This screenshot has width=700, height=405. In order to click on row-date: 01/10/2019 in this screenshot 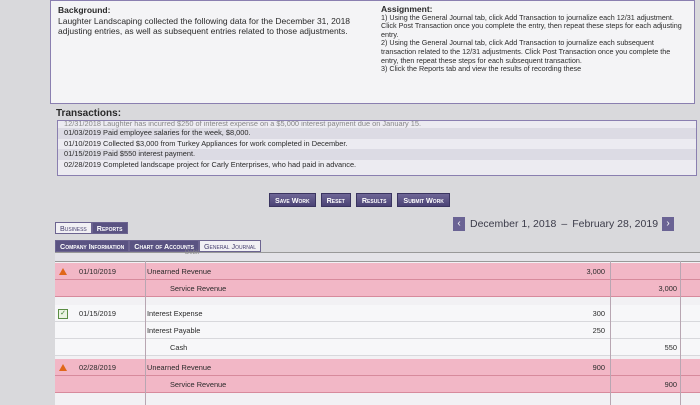, I will do `click(97, 271)`.